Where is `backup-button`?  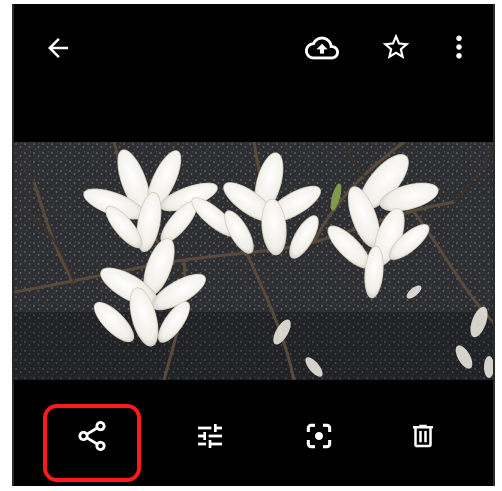 backup-button is located at coordinates (322, 48).